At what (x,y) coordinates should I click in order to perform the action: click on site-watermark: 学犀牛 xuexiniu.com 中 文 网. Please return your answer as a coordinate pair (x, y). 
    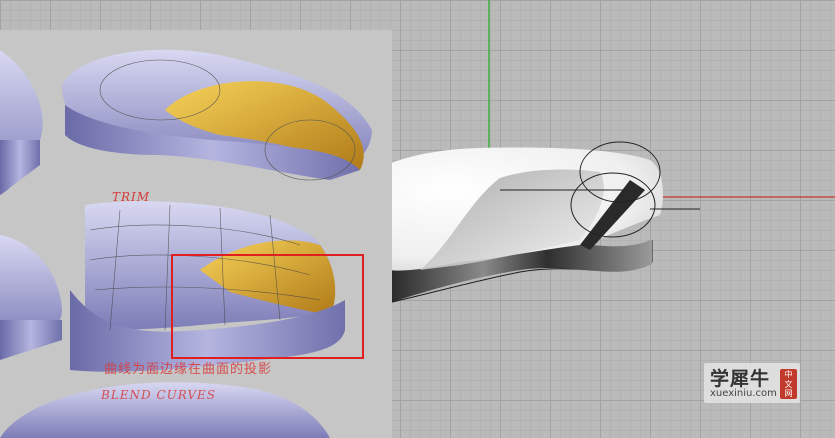
    Looking at the image, I should click on (752, 383).